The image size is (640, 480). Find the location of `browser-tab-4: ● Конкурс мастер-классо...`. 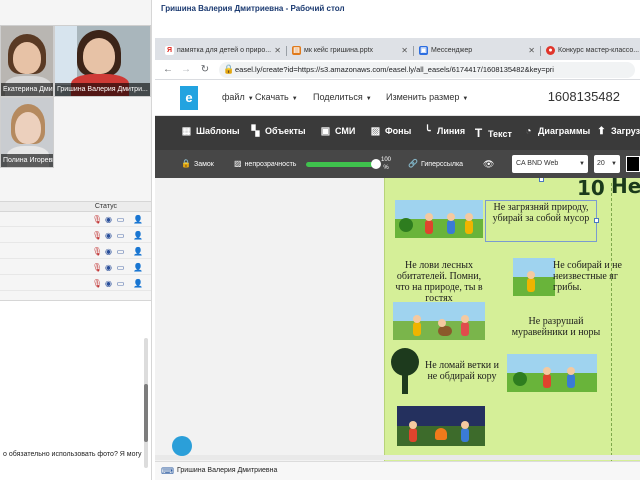

browser-tab-4: ● Конкурс мастер-классо... is located at coordinates (591, 50).